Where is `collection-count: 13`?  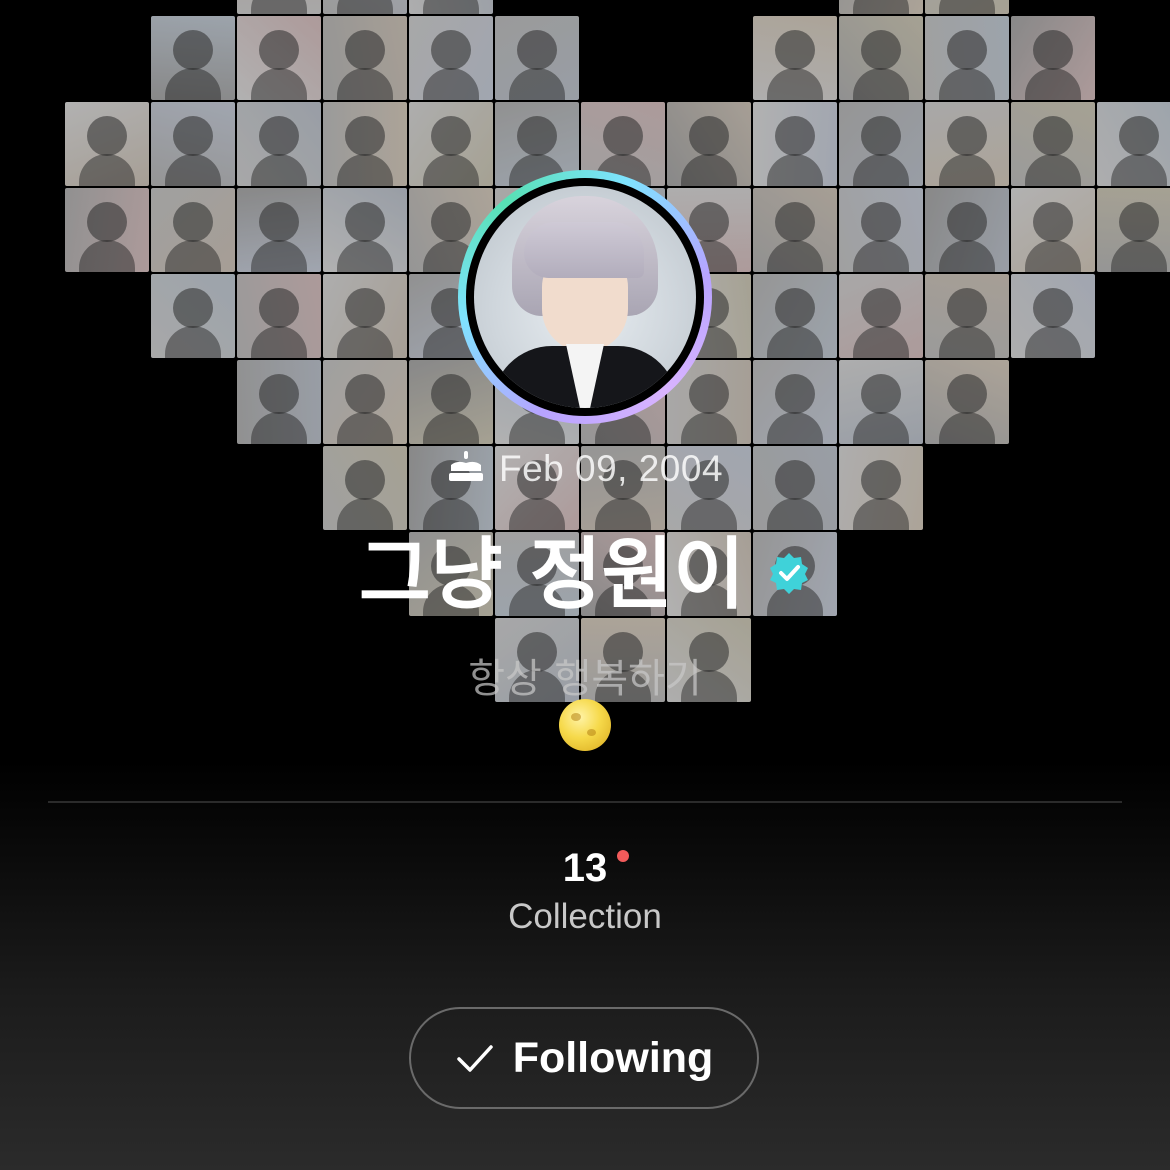 collection-count: 13 is located at coordinates (585, 868).